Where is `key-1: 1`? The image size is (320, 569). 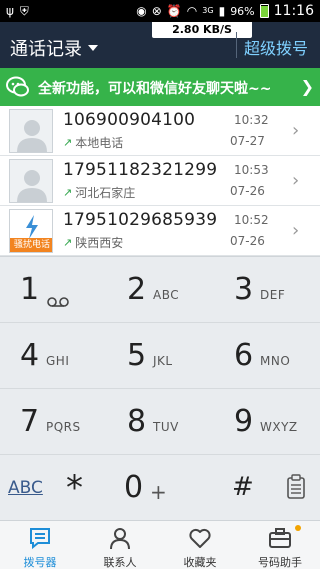
key-1: 1 is located at coordinates (53, 289).